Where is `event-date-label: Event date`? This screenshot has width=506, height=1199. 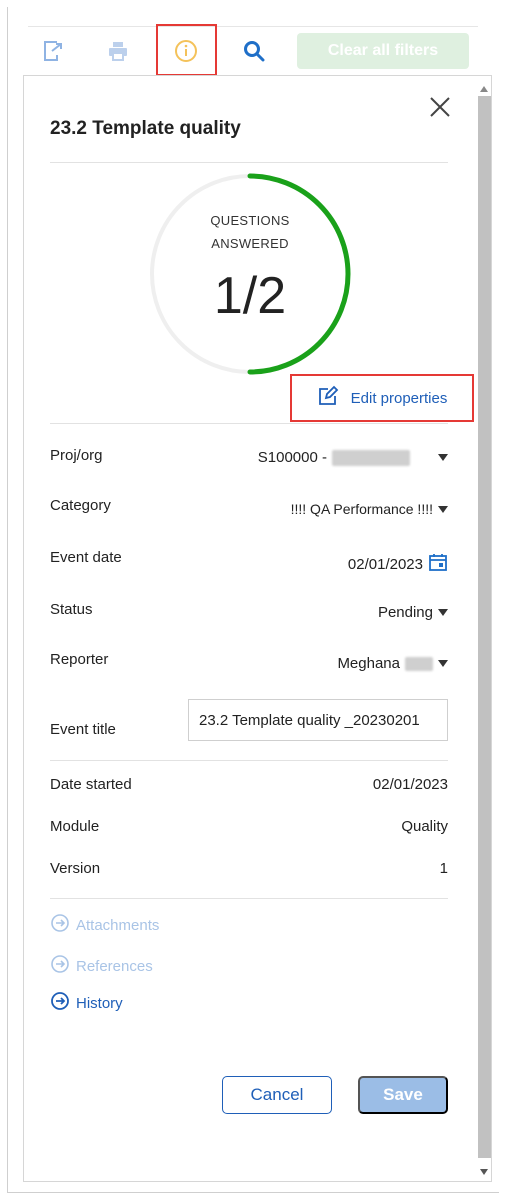 event-date-label: Event date is located at coordinates (86, 557).